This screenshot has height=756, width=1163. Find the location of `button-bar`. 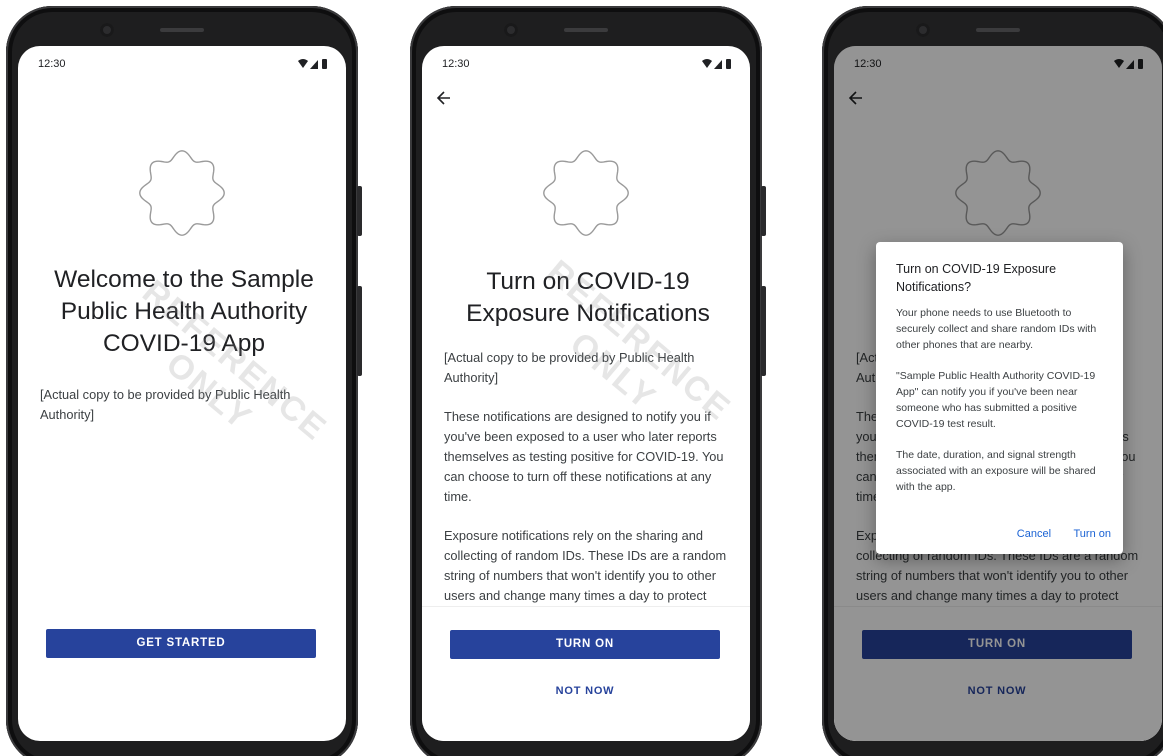

button-bar is located at coordinates (586, 673).